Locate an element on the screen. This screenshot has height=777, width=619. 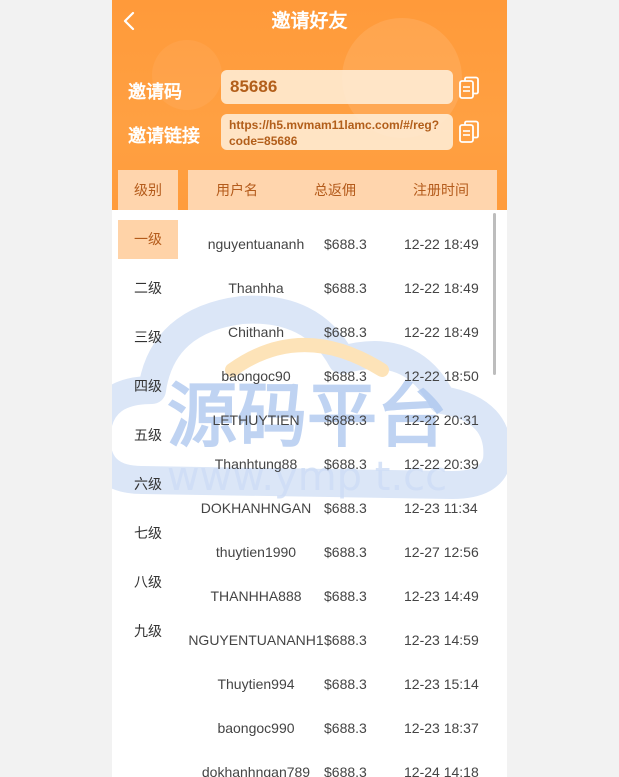
level-tab: 一级 is located at coordinates (148, 239).